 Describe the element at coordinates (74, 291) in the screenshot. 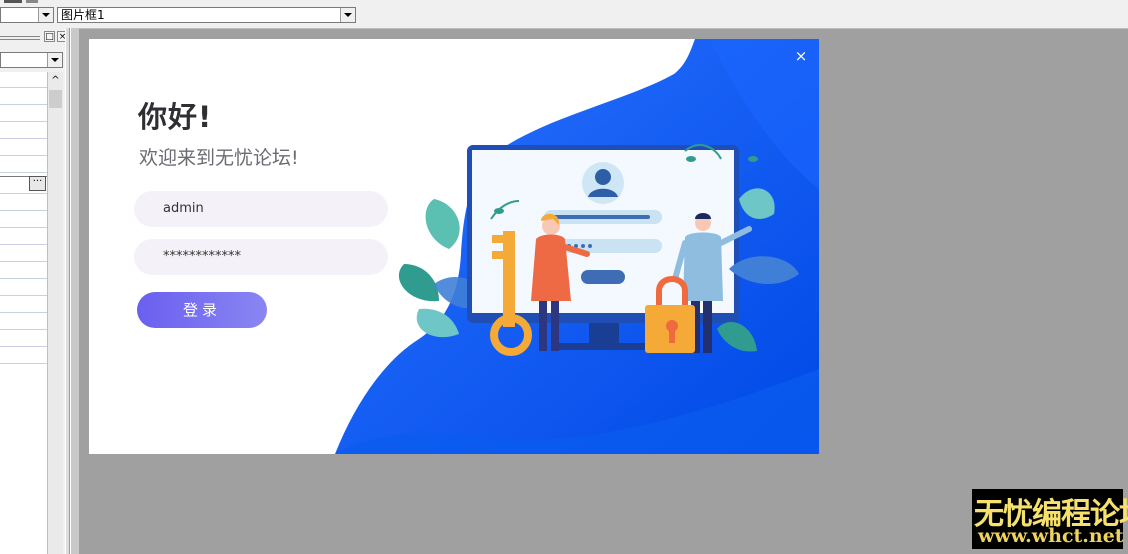

I see `workspace-divider` at that location.